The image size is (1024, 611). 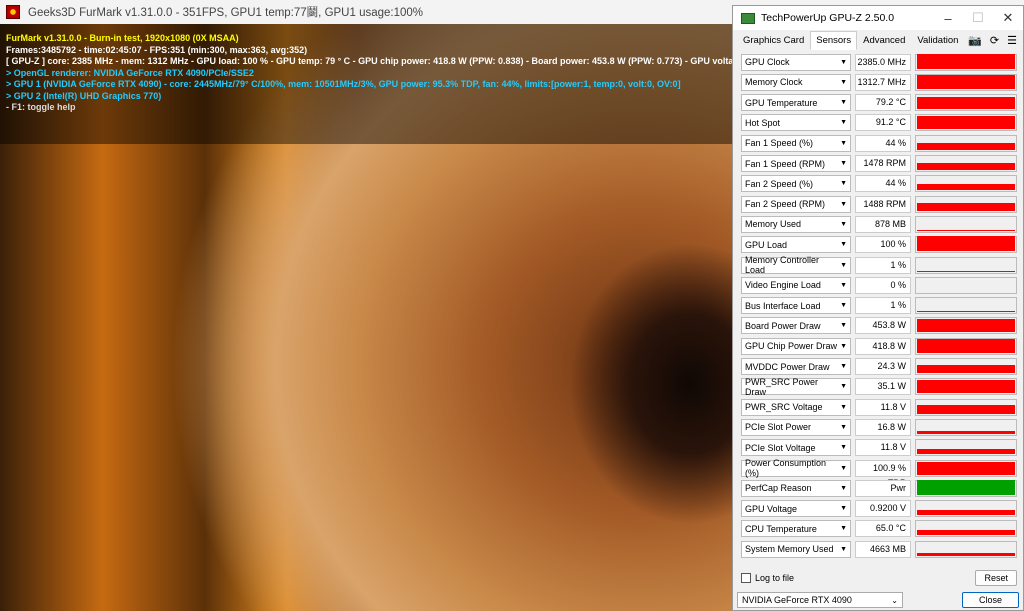 I want to click on overlay-line: > GPU 2 (Intel(R) UHD Graphics 770), so click(x=84, y=95).